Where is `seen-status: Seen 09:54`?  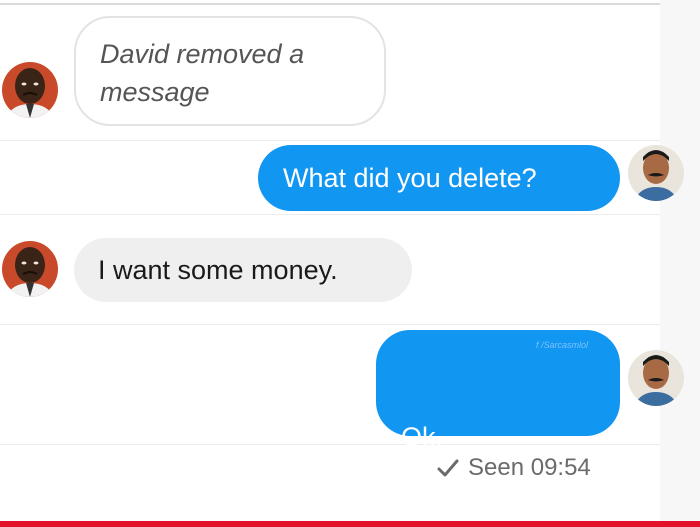 seen-status: Seen 09:54 is located at coordinates (513, 468).